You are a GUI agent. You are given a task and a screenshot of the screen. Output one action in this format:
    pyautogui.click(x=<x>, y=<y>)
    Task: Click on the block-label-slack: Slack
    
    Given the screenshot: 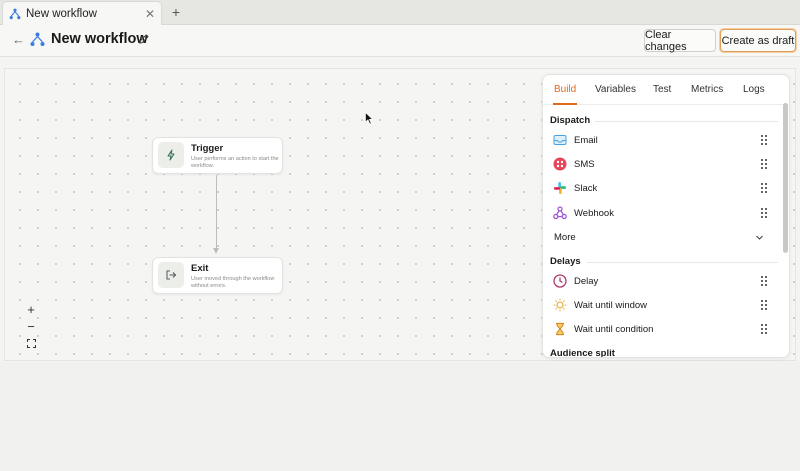 What is the action you would take?
    pyautogui.click(x=586, y=188)
    